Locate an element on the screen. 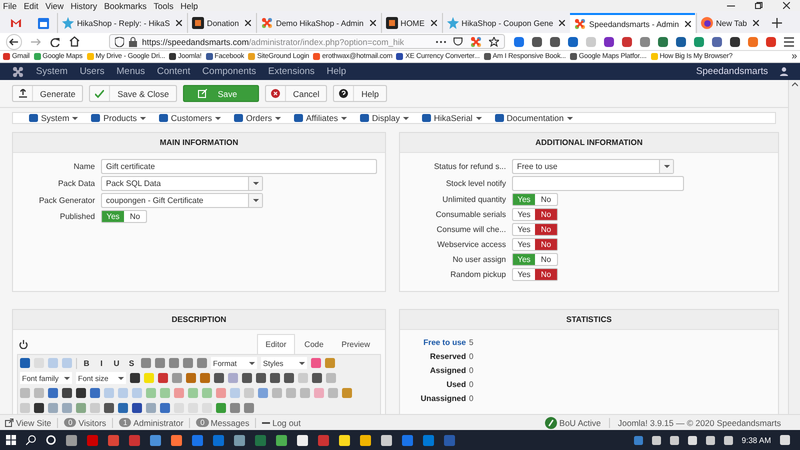 The height and width of the screenshot is (450, 800). cortana-icon is located at coordinates (51, 440).